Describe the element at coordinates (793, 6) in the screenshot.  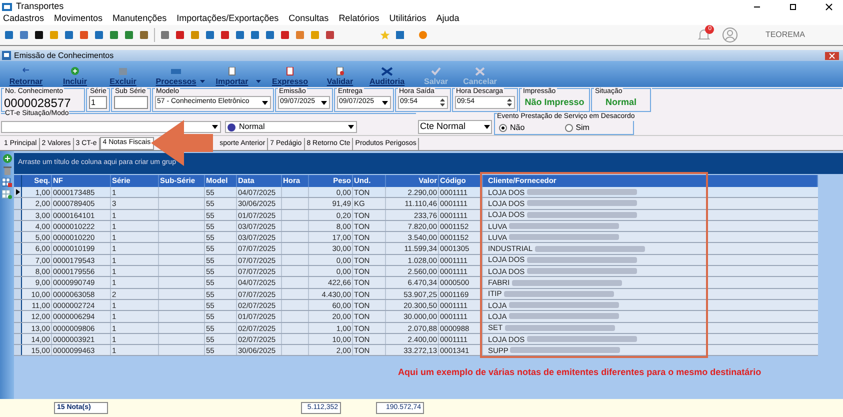
I see `restore-icon` at that location.